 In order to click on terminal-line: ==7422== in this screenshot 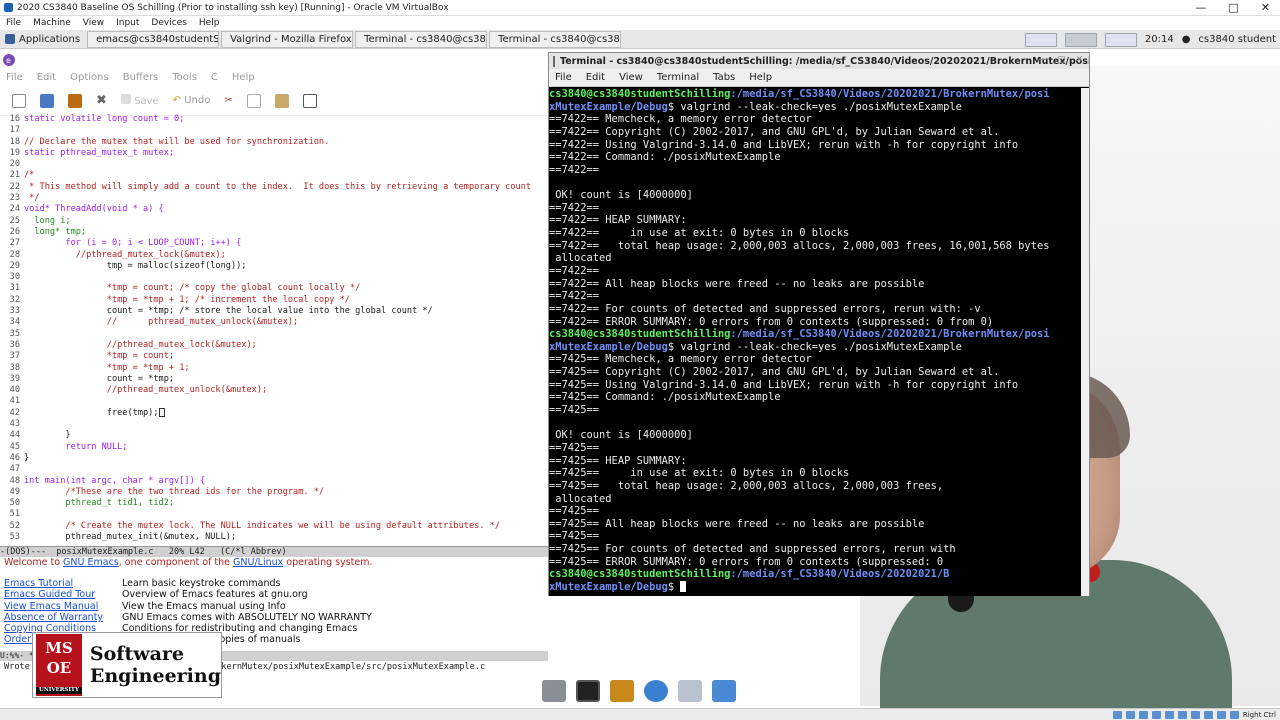, I will do `click(819, 170)`.